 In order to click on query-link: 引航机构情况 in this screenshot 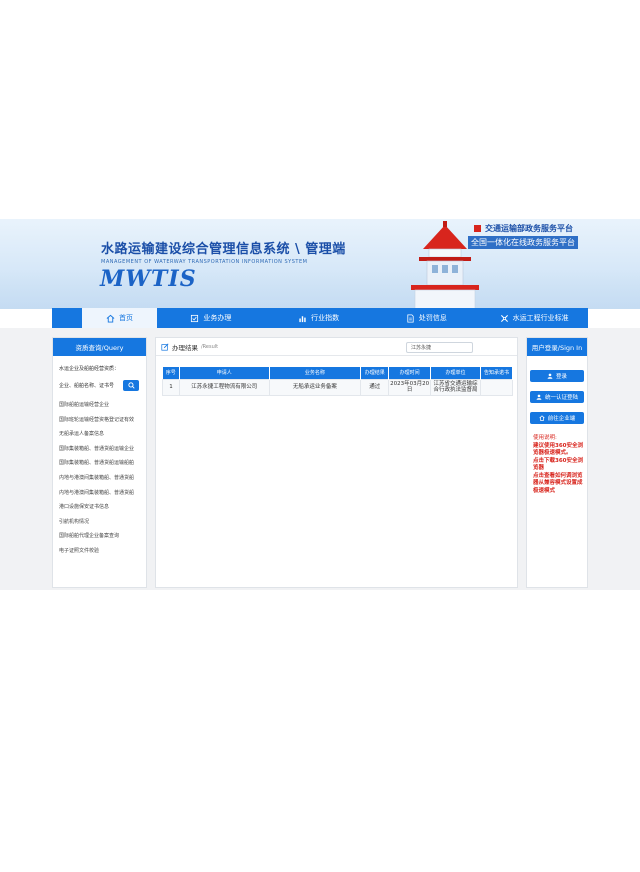, I will do `click(102, 522)`.